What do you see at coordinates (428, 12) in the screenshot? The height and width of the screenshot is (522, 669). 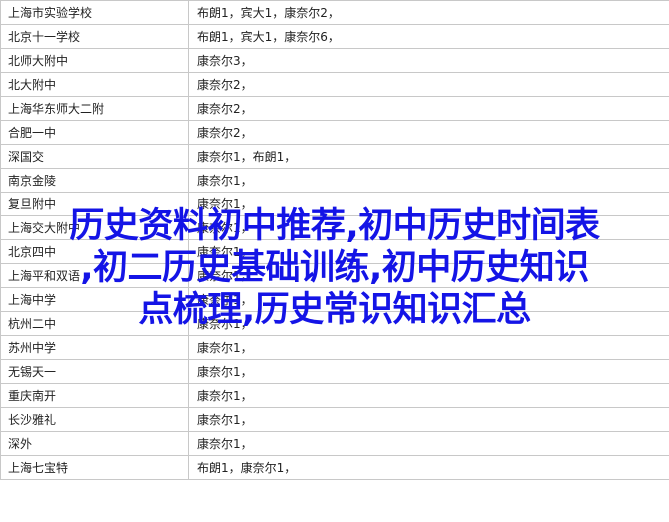 I see `winners-cell: 布朗1，宾大1，康奈尔2，` at bounding box center [428, 12].